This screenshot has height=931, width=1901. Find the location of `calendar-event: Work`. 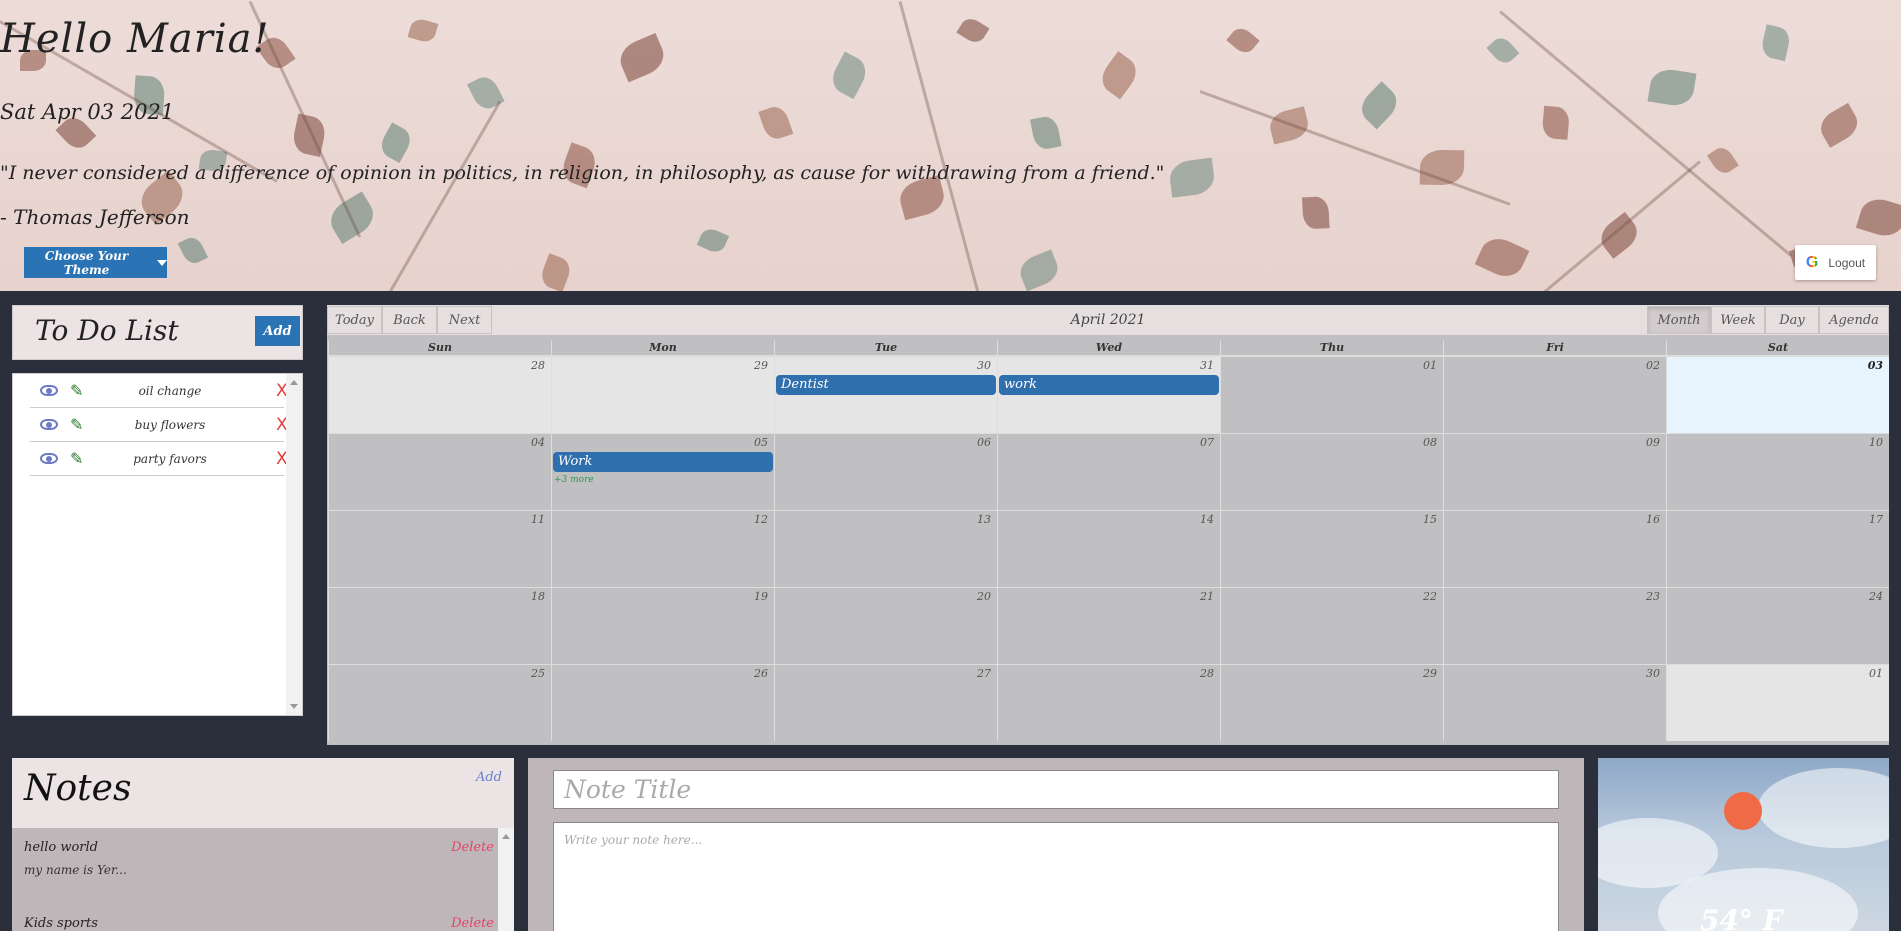

calendar-event: Work is located at coordinates (663, 462).